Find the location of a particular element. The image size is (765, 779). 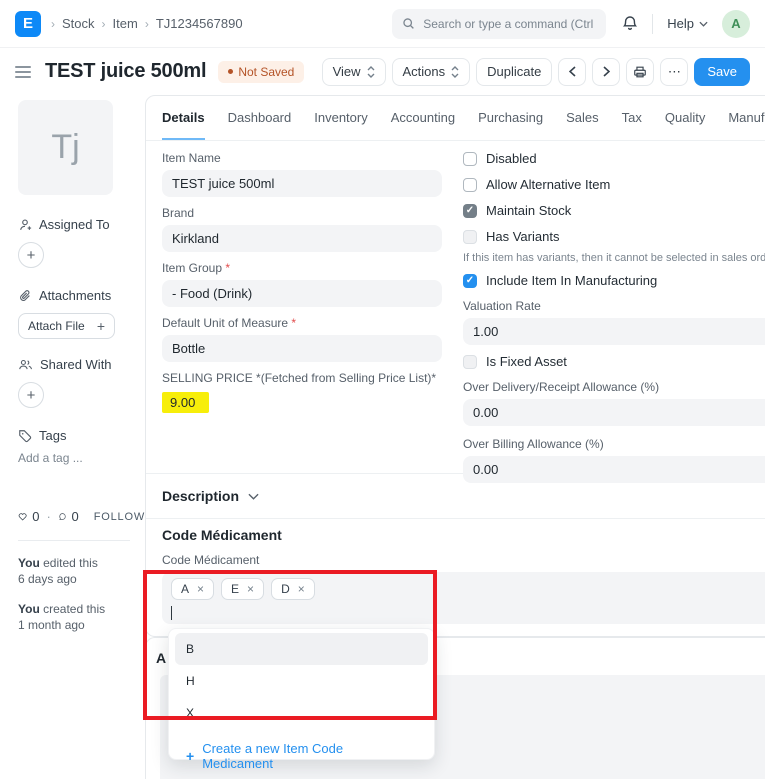

checkbox-label: Maintain Stock is located at coordinates (529, 210).